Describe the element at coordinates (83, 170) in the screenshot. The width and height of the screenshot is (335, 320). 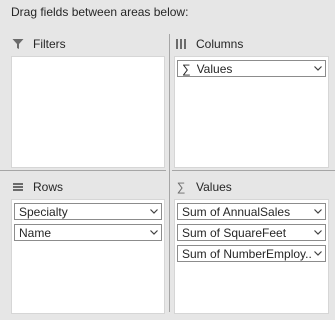
I see `horizontal-divider-left` at that location.